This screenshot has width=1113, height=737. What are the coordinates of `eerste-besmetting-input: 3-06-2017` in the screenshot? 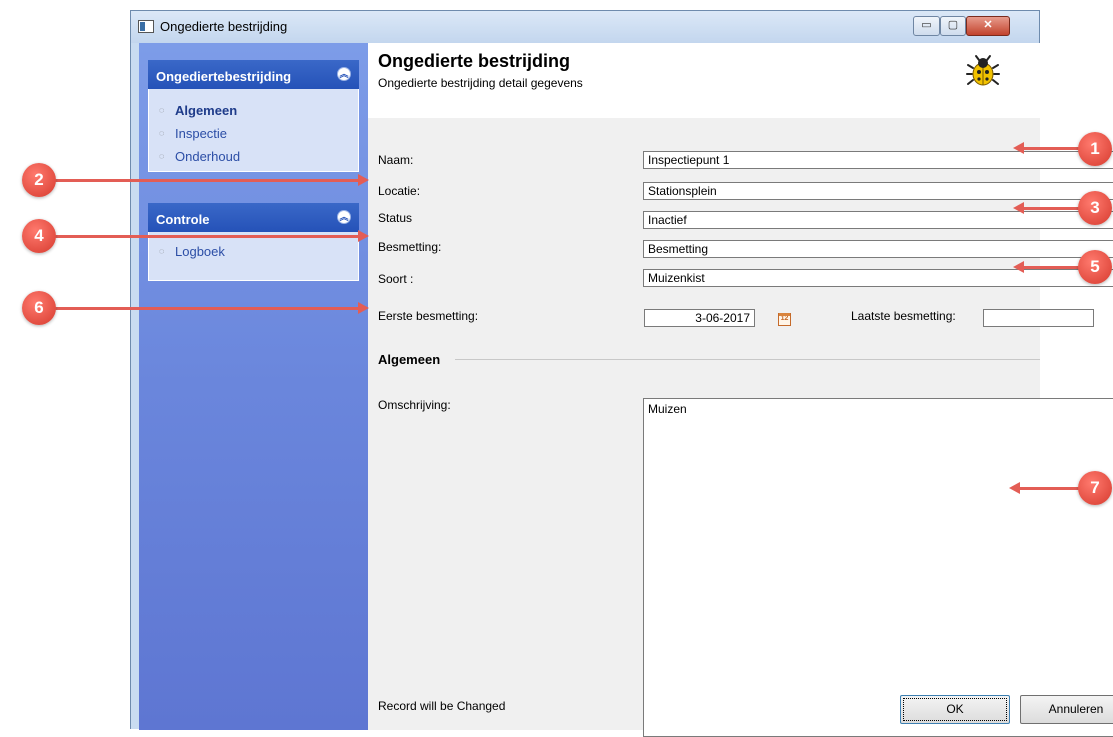 It's located at (699, 318).